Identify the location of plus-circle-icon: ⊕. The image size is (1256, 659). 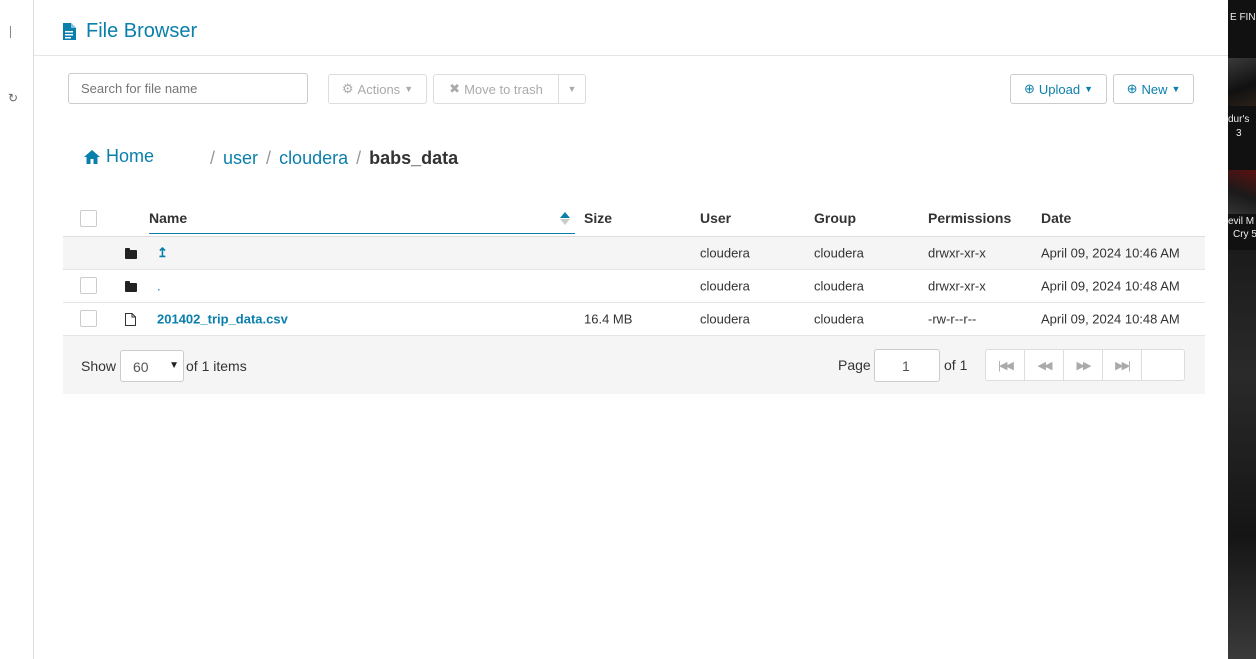
(1132, 88).